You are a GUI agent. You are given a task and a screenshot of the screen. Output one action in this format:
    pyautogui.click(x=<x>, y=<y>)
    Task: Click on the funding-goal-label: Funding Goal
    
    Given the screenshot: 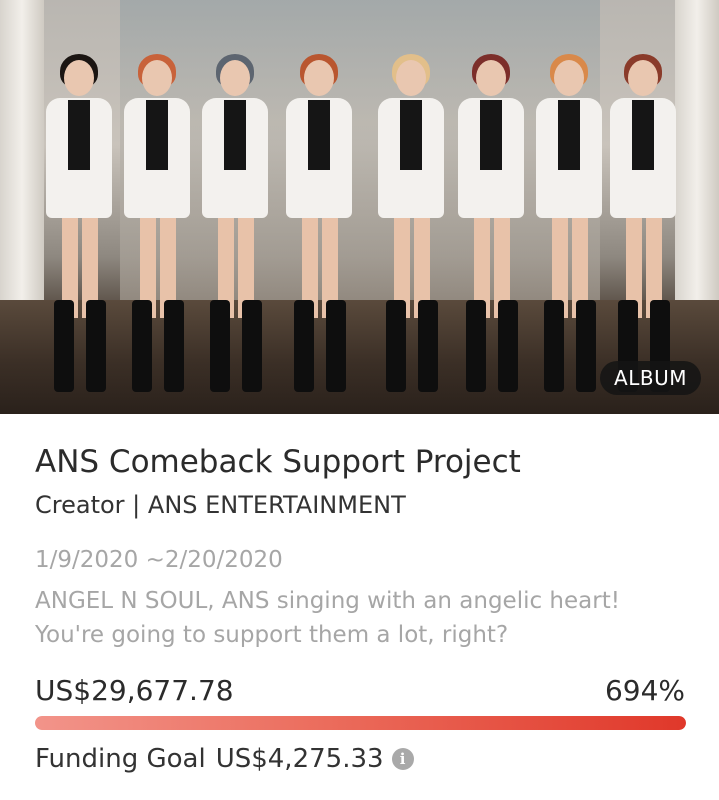 What is the action you would take?
    pyautogui.click(x=120, y=759)
    